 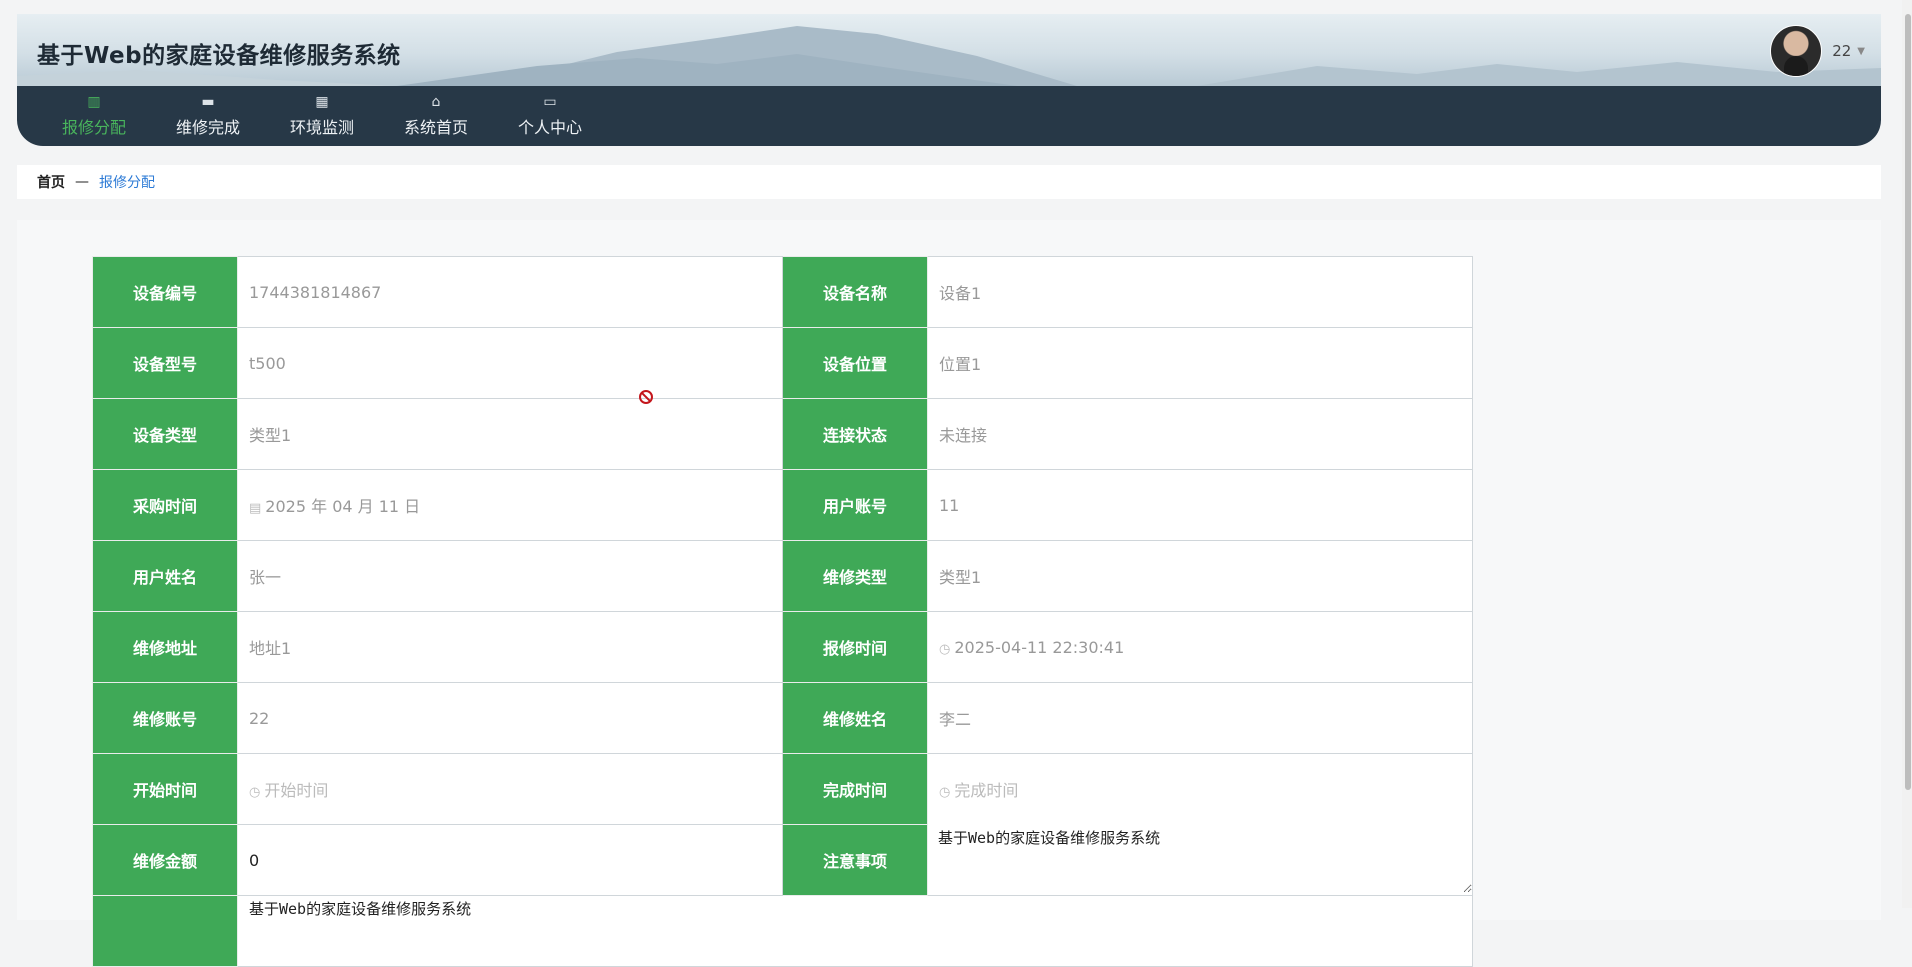 I want to click on report-time-label: 报修时间, so click(x=855, y=647).